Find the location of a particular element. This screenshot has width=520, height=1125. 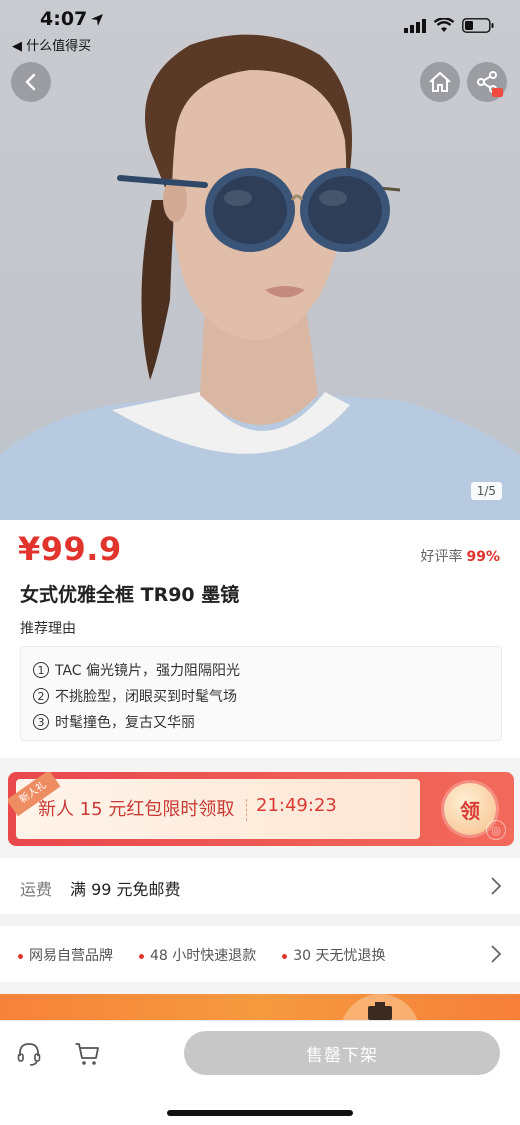

coupon-divider is located at coordinates (246, 810).